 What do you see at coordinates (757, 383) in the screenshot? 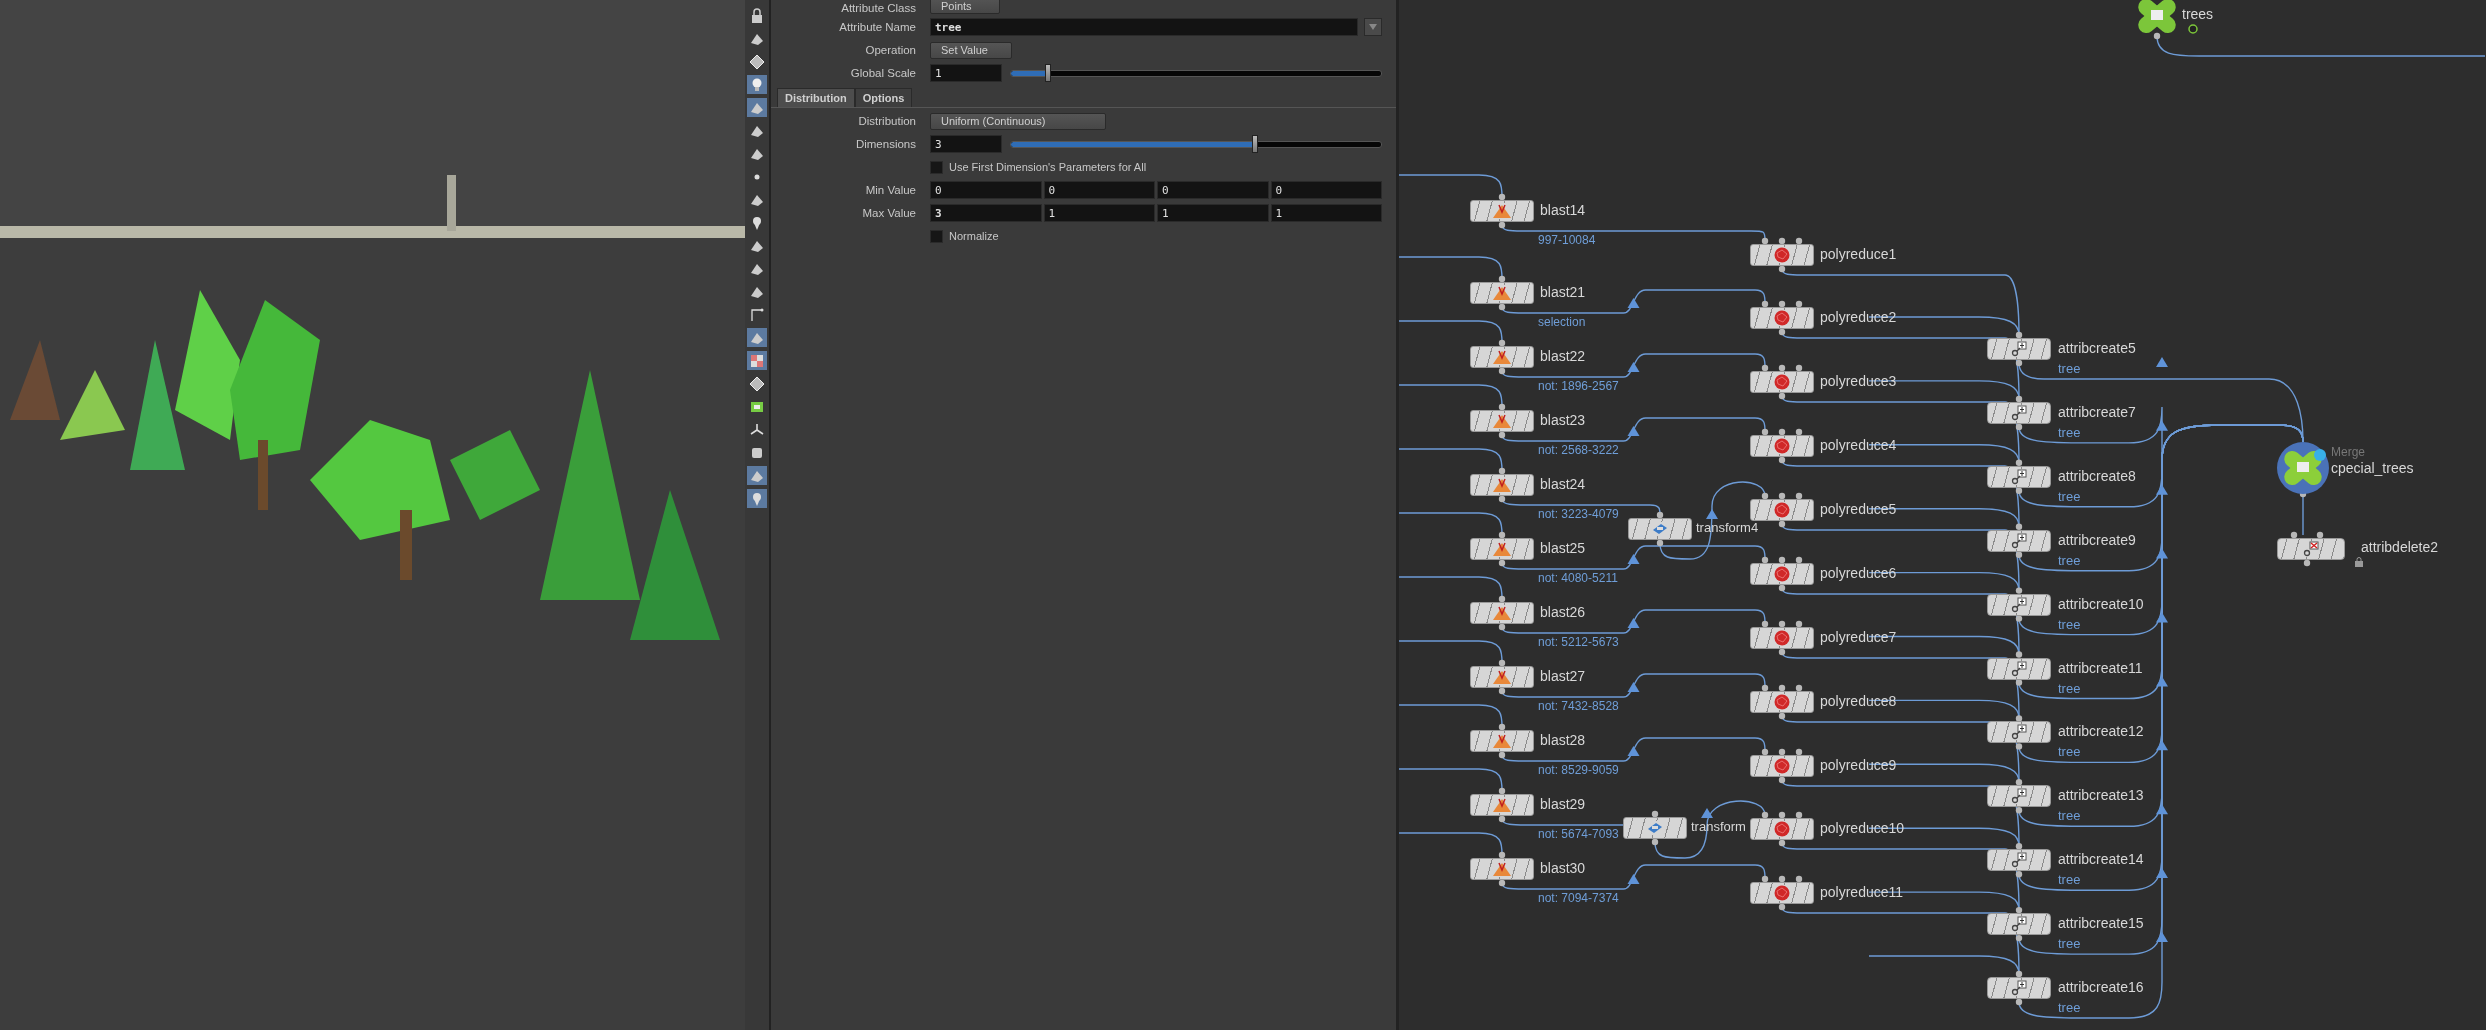
I see `tool-button` at bounding box center [757, 383].